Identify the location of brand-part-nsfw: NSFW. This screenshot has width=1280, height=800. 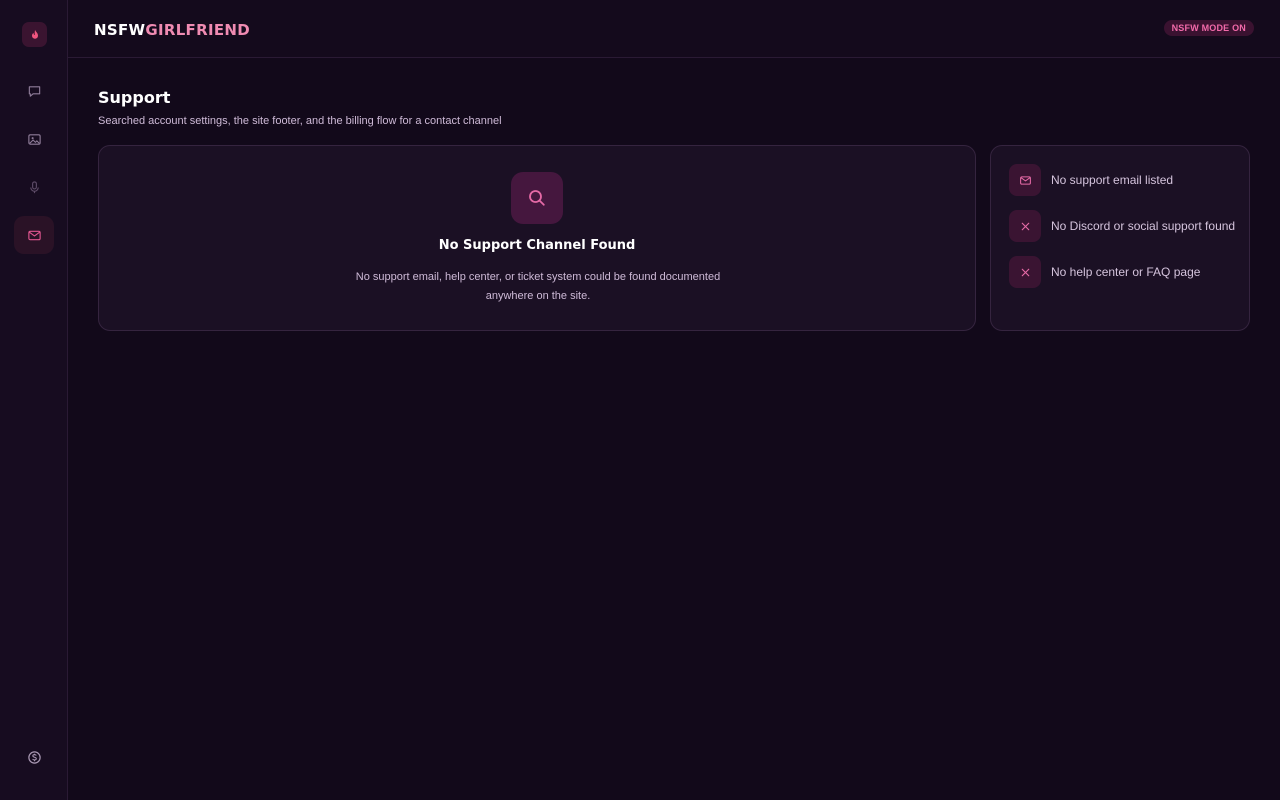
(120, 30).